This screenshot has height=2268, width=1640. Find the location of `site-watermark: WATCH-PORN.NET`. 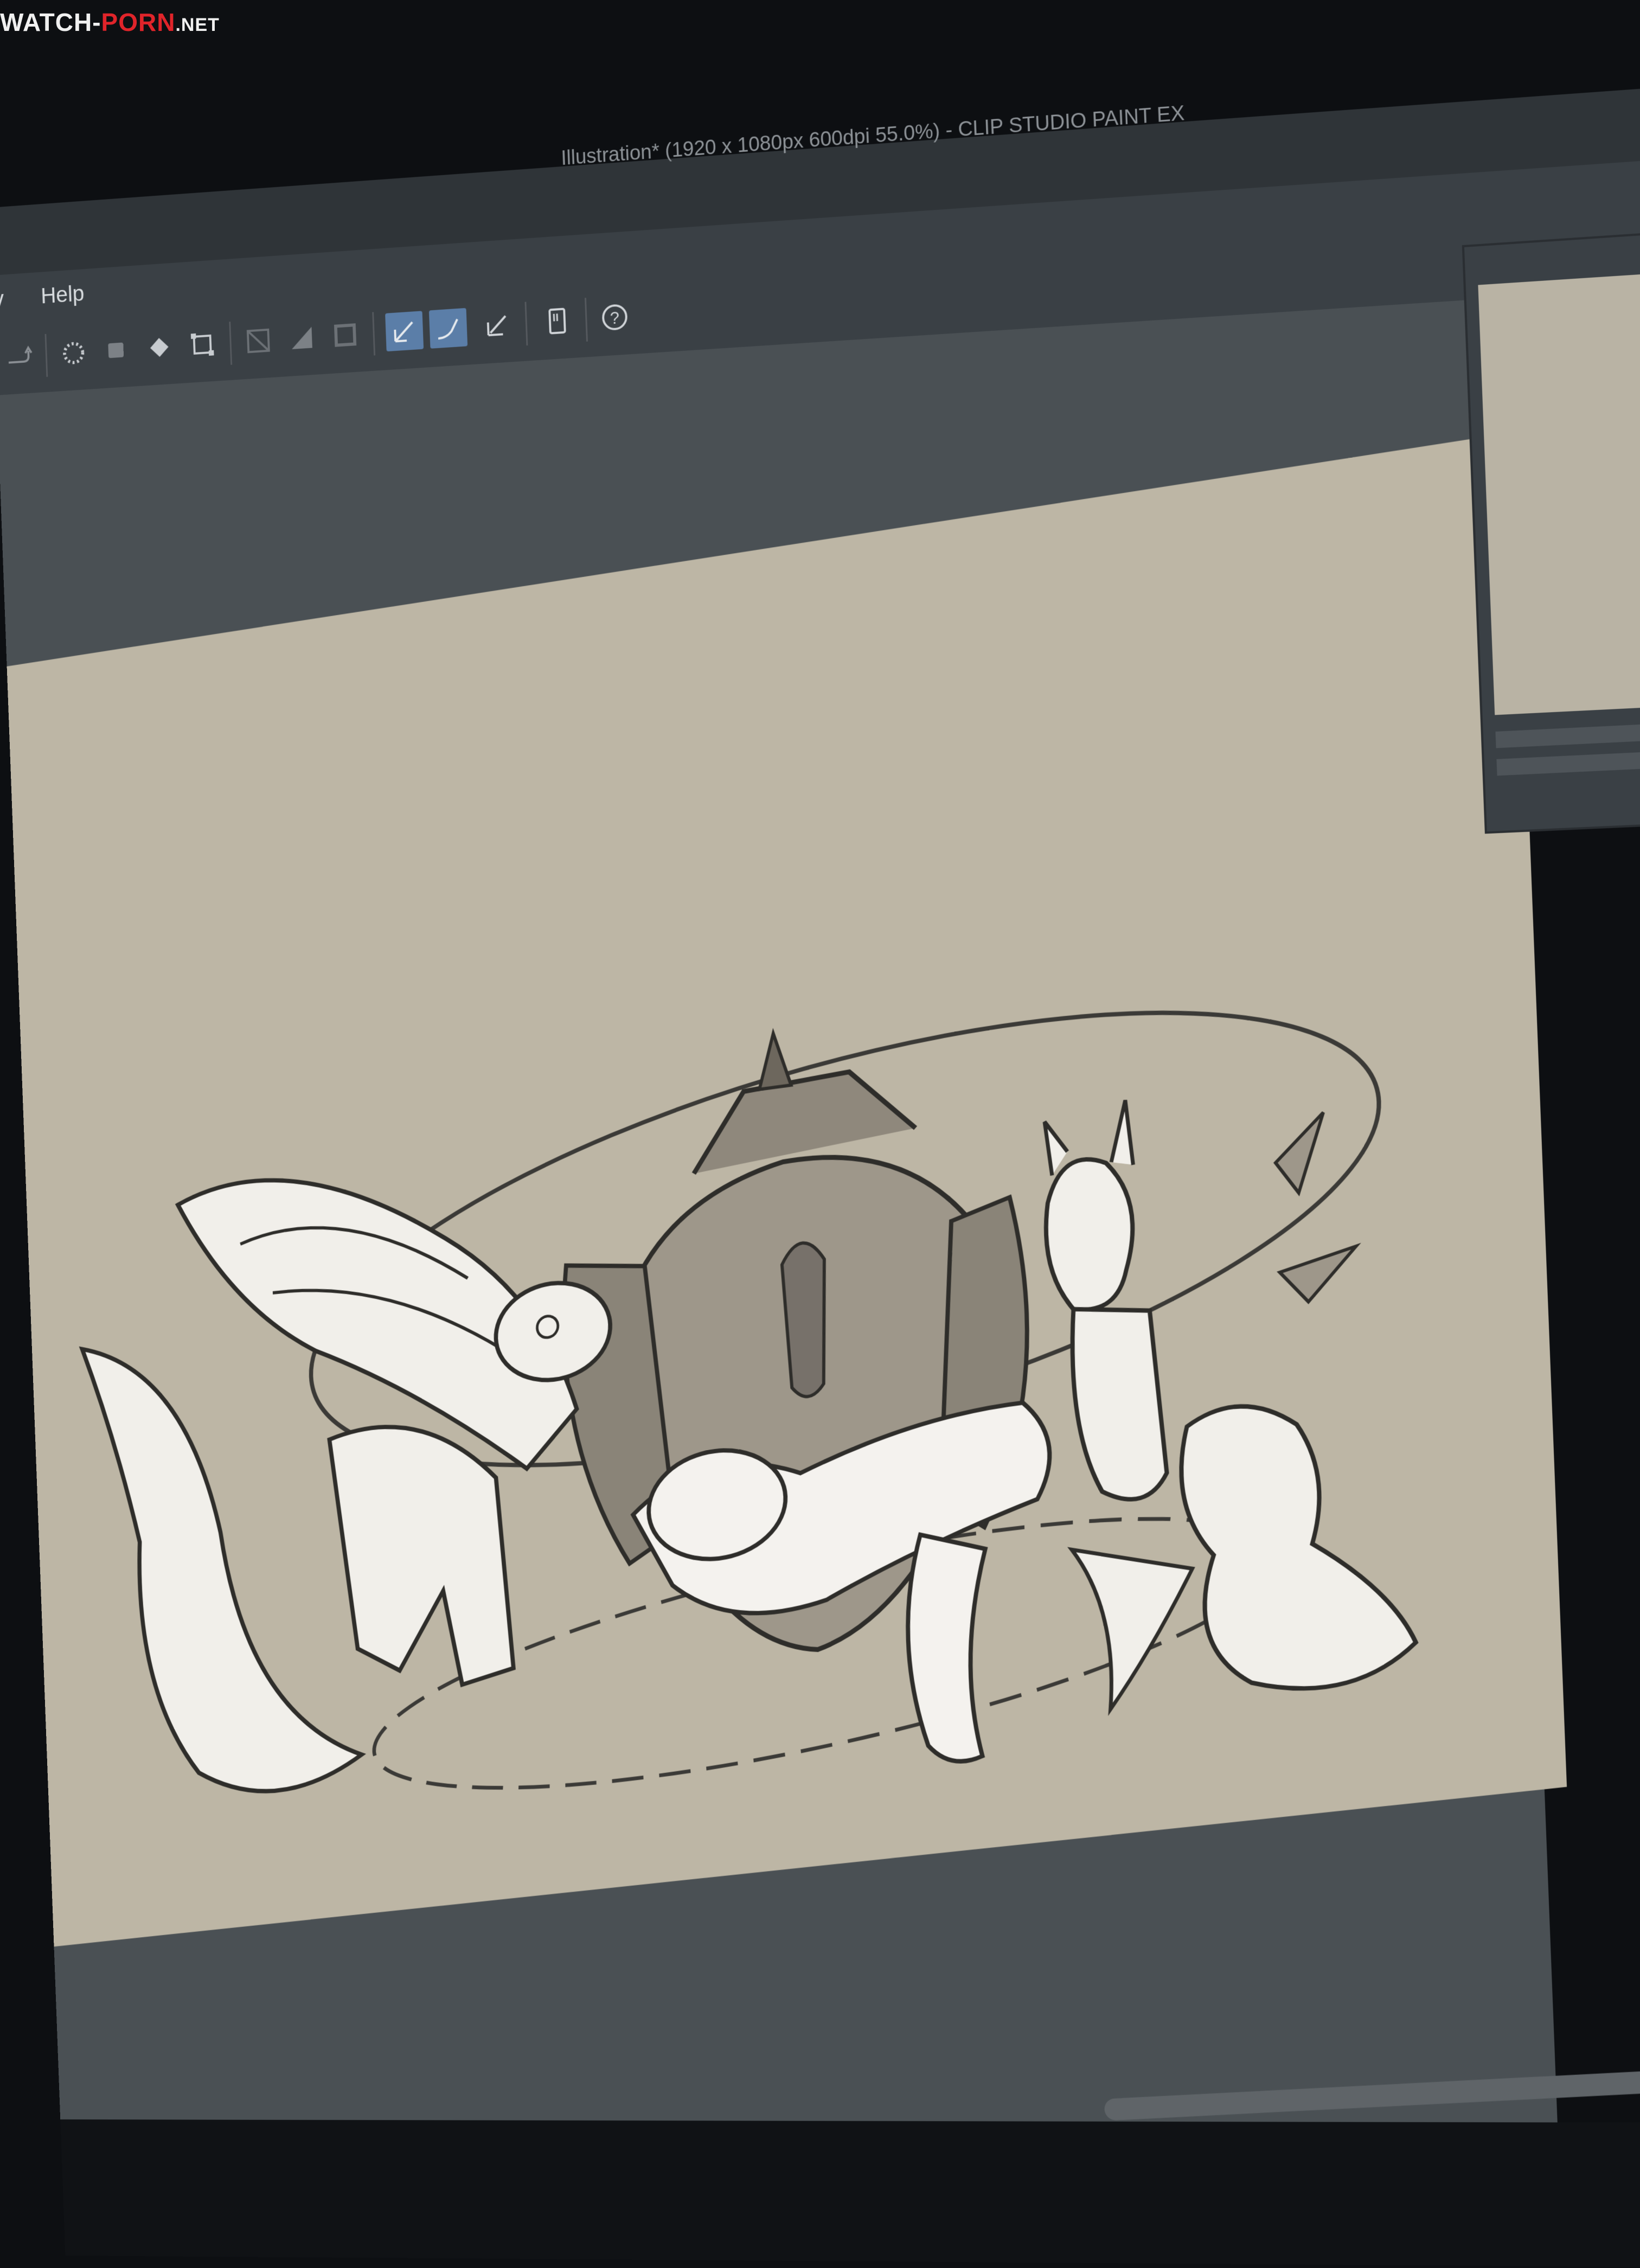

site-watermark: WATCH-PORN.NET is located at coordinates (110, 22).